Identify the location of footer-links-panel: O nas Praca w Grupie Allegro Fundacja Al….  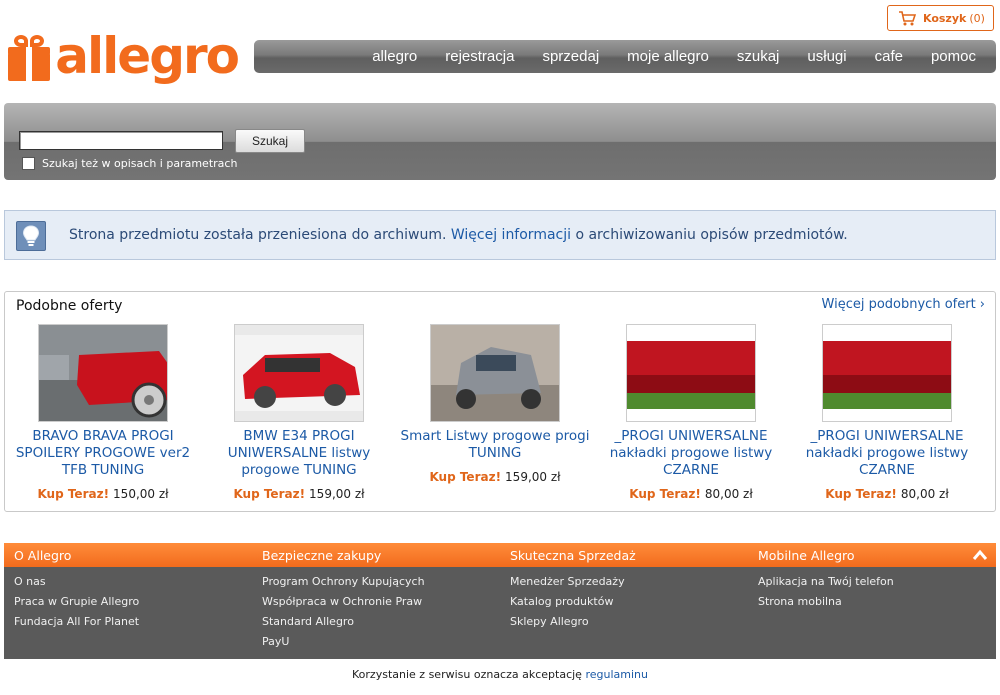
(500, 613).